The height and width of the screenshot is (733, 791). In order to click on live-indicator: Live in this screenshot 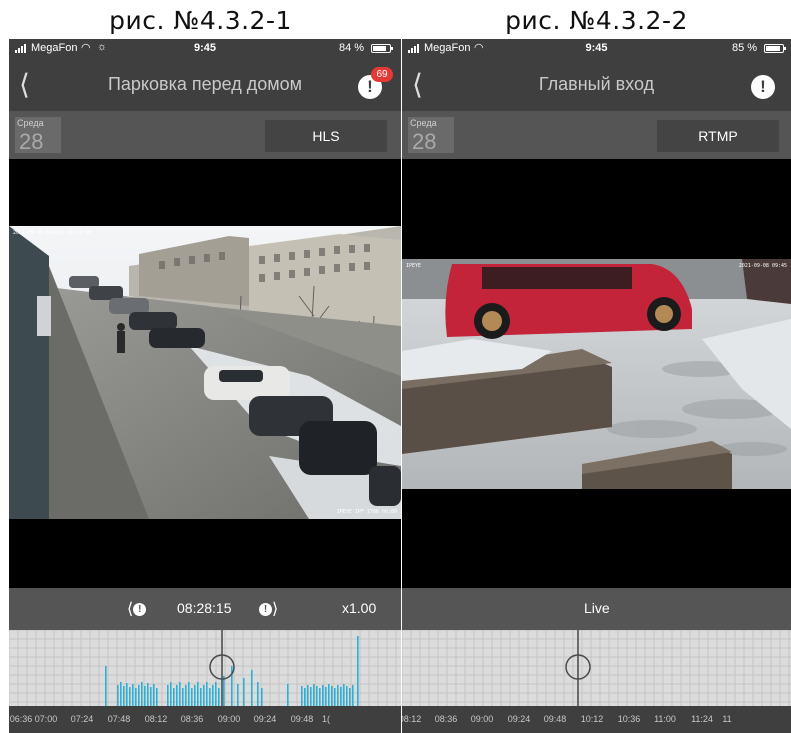, I will do `click(597, 608)`.